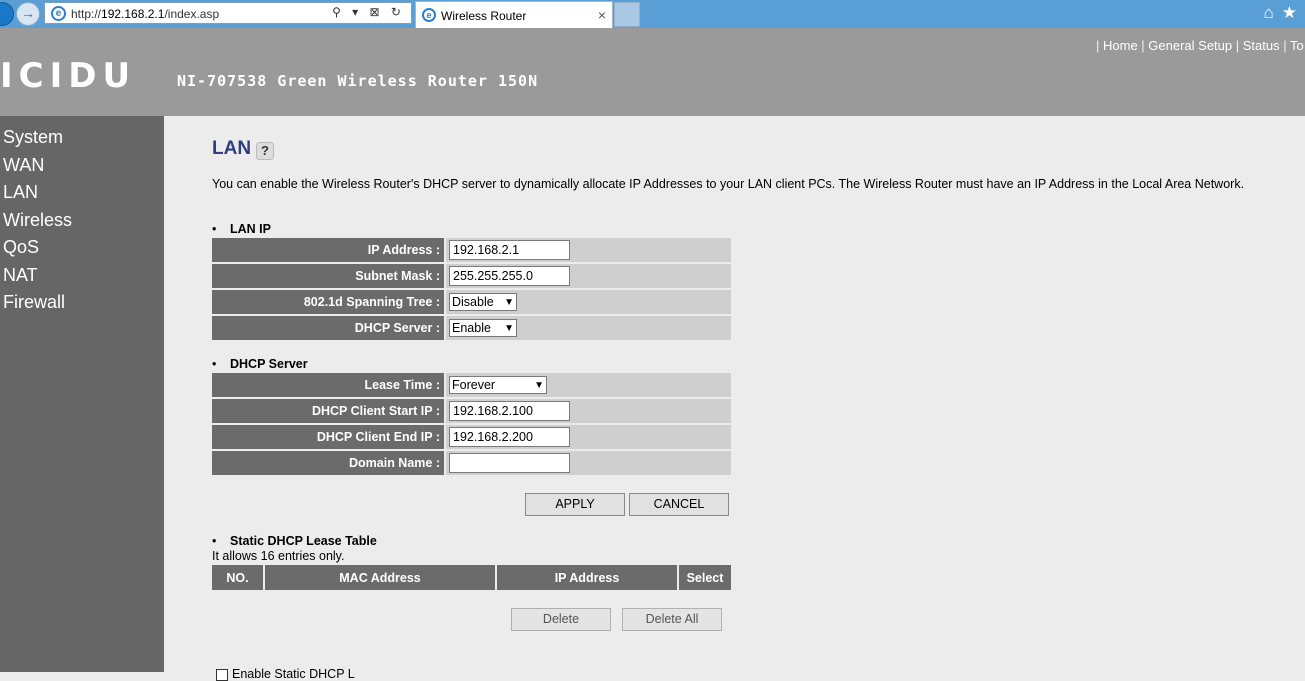 Image resolution: width=1305 pixels, height=681 pixels. What do you see at coordinates (86, 14) in the screenshot?
I see `url-scheme: http://` at bounding box center [86, 14].